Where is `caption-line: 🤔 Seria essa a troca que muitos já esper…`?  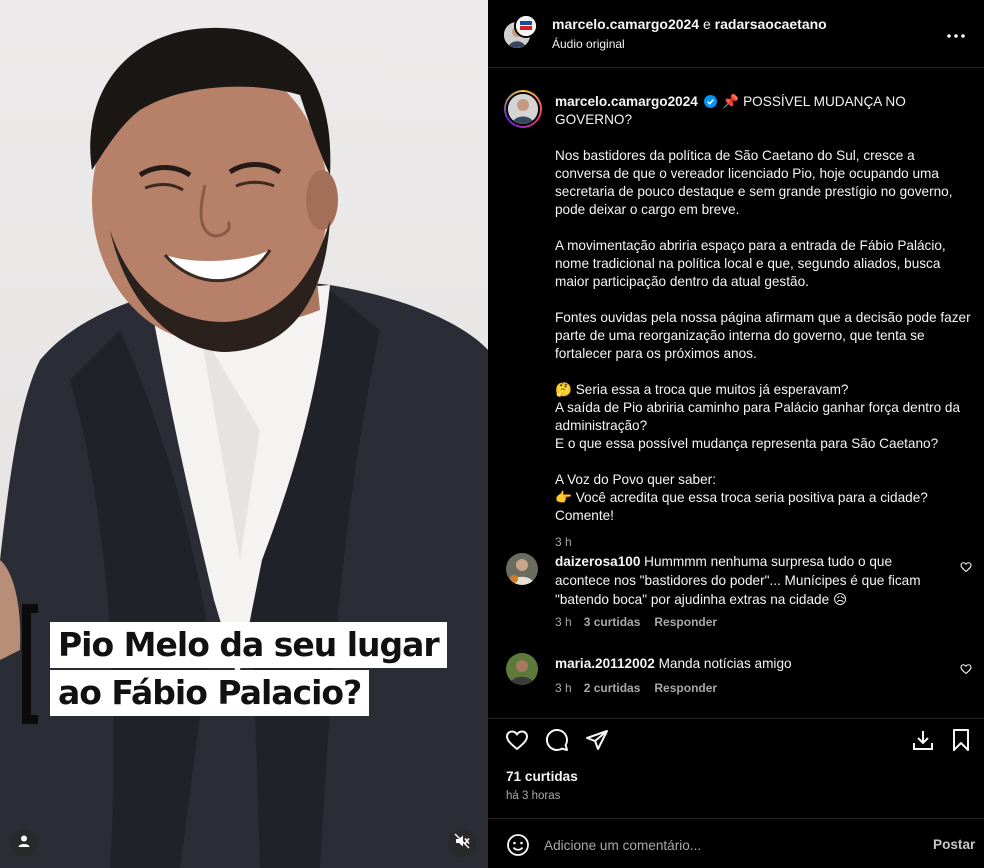 caption-line: 🤔 Seria essa a troca que muitos já esper… is located at coordinates (702, 389).